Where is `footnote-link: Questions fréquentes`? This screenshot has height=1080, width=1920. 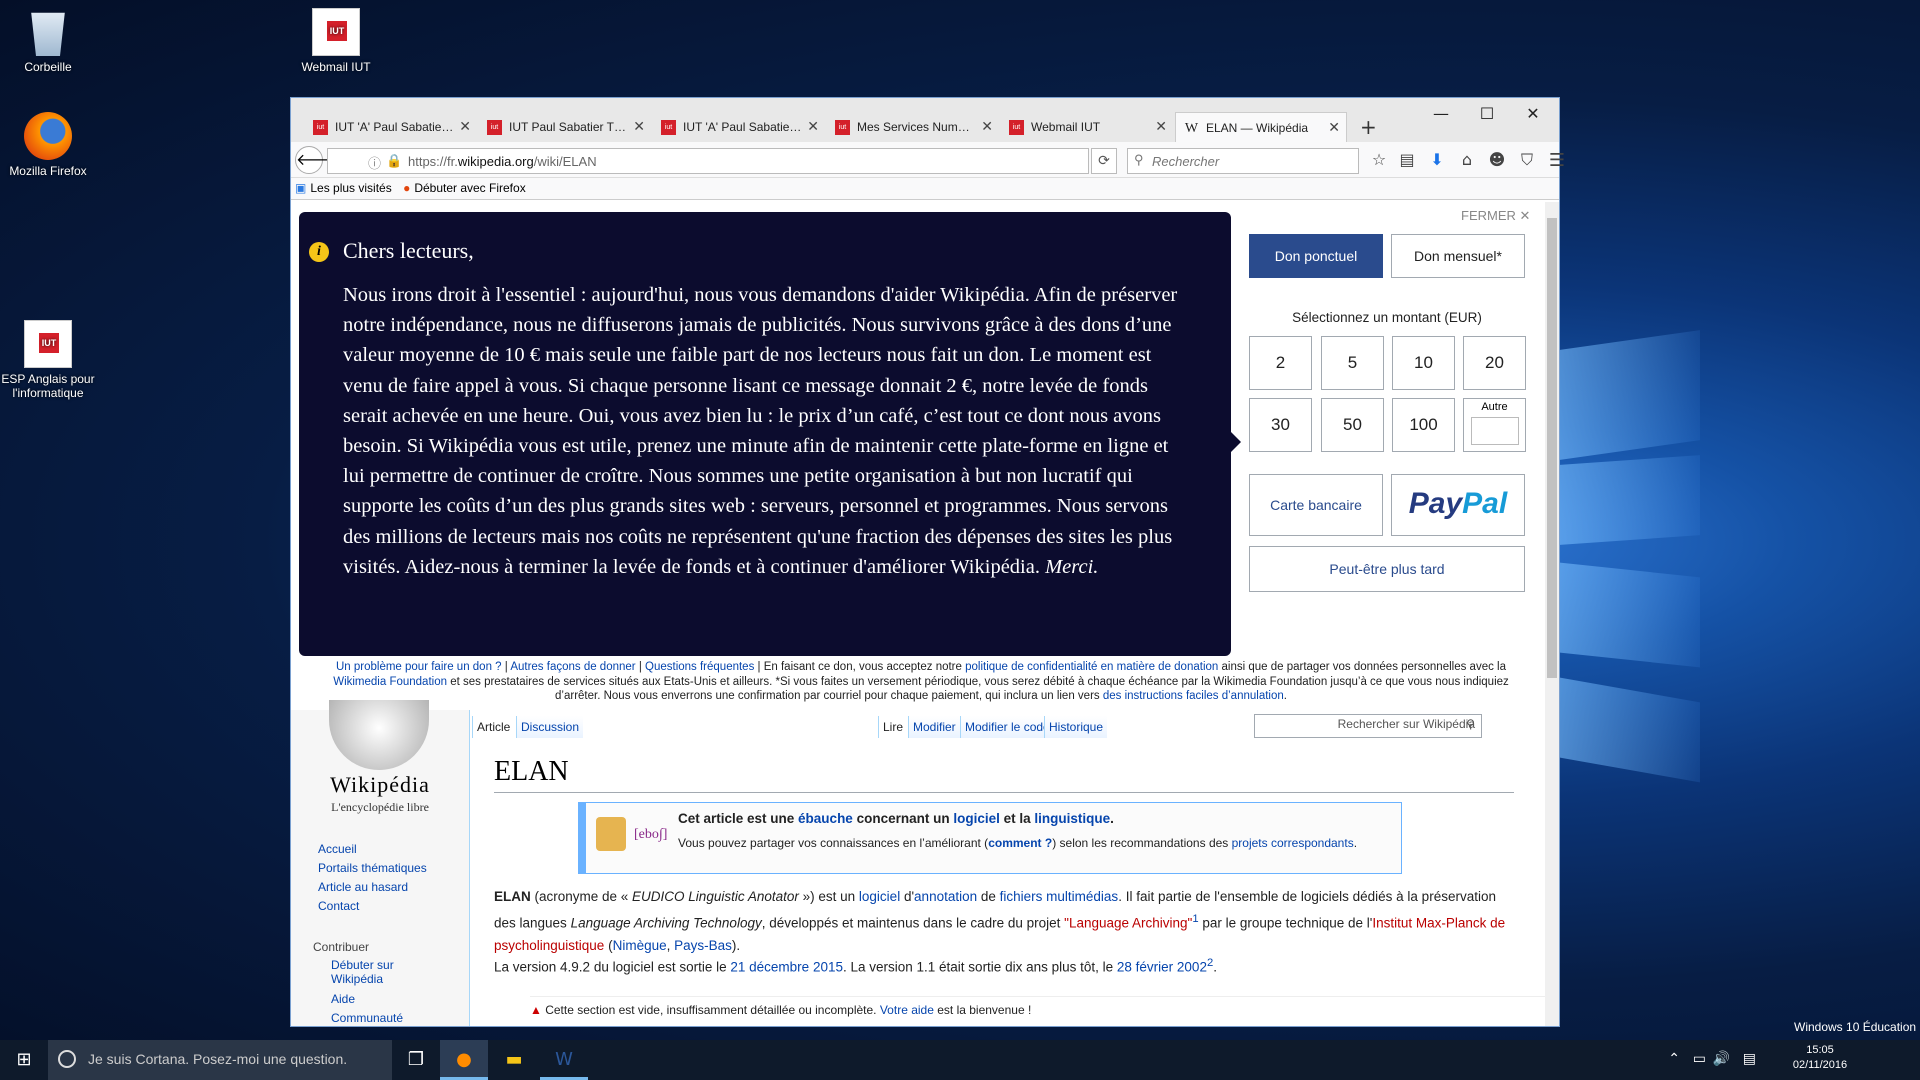 footnote-link: Questions fréquentes is located at coordinates (699, 667).